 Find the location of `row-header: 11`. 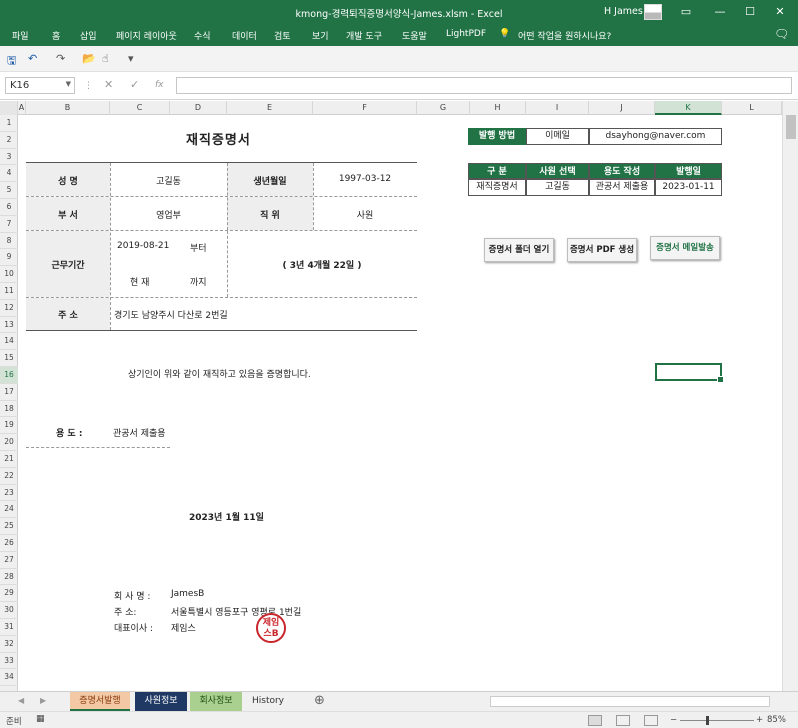

row-header: 11 is located at coordinates (9, 291).